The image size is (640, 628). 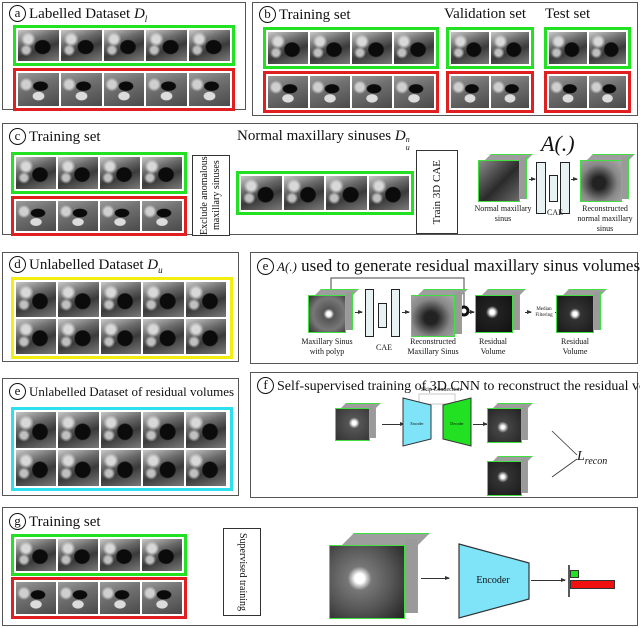 I want to click on reconstructed-normal-label: Reconstructed normal maxillary sinus, so click(x=605, y=218).